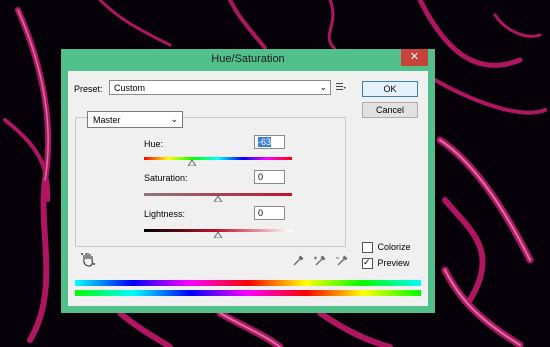 This screenshot has height=347, width=550. What do you see at coordinates (88, 89) in the screenshot?
I see `preset-label: Preset:` at bounding box center [88, 89].